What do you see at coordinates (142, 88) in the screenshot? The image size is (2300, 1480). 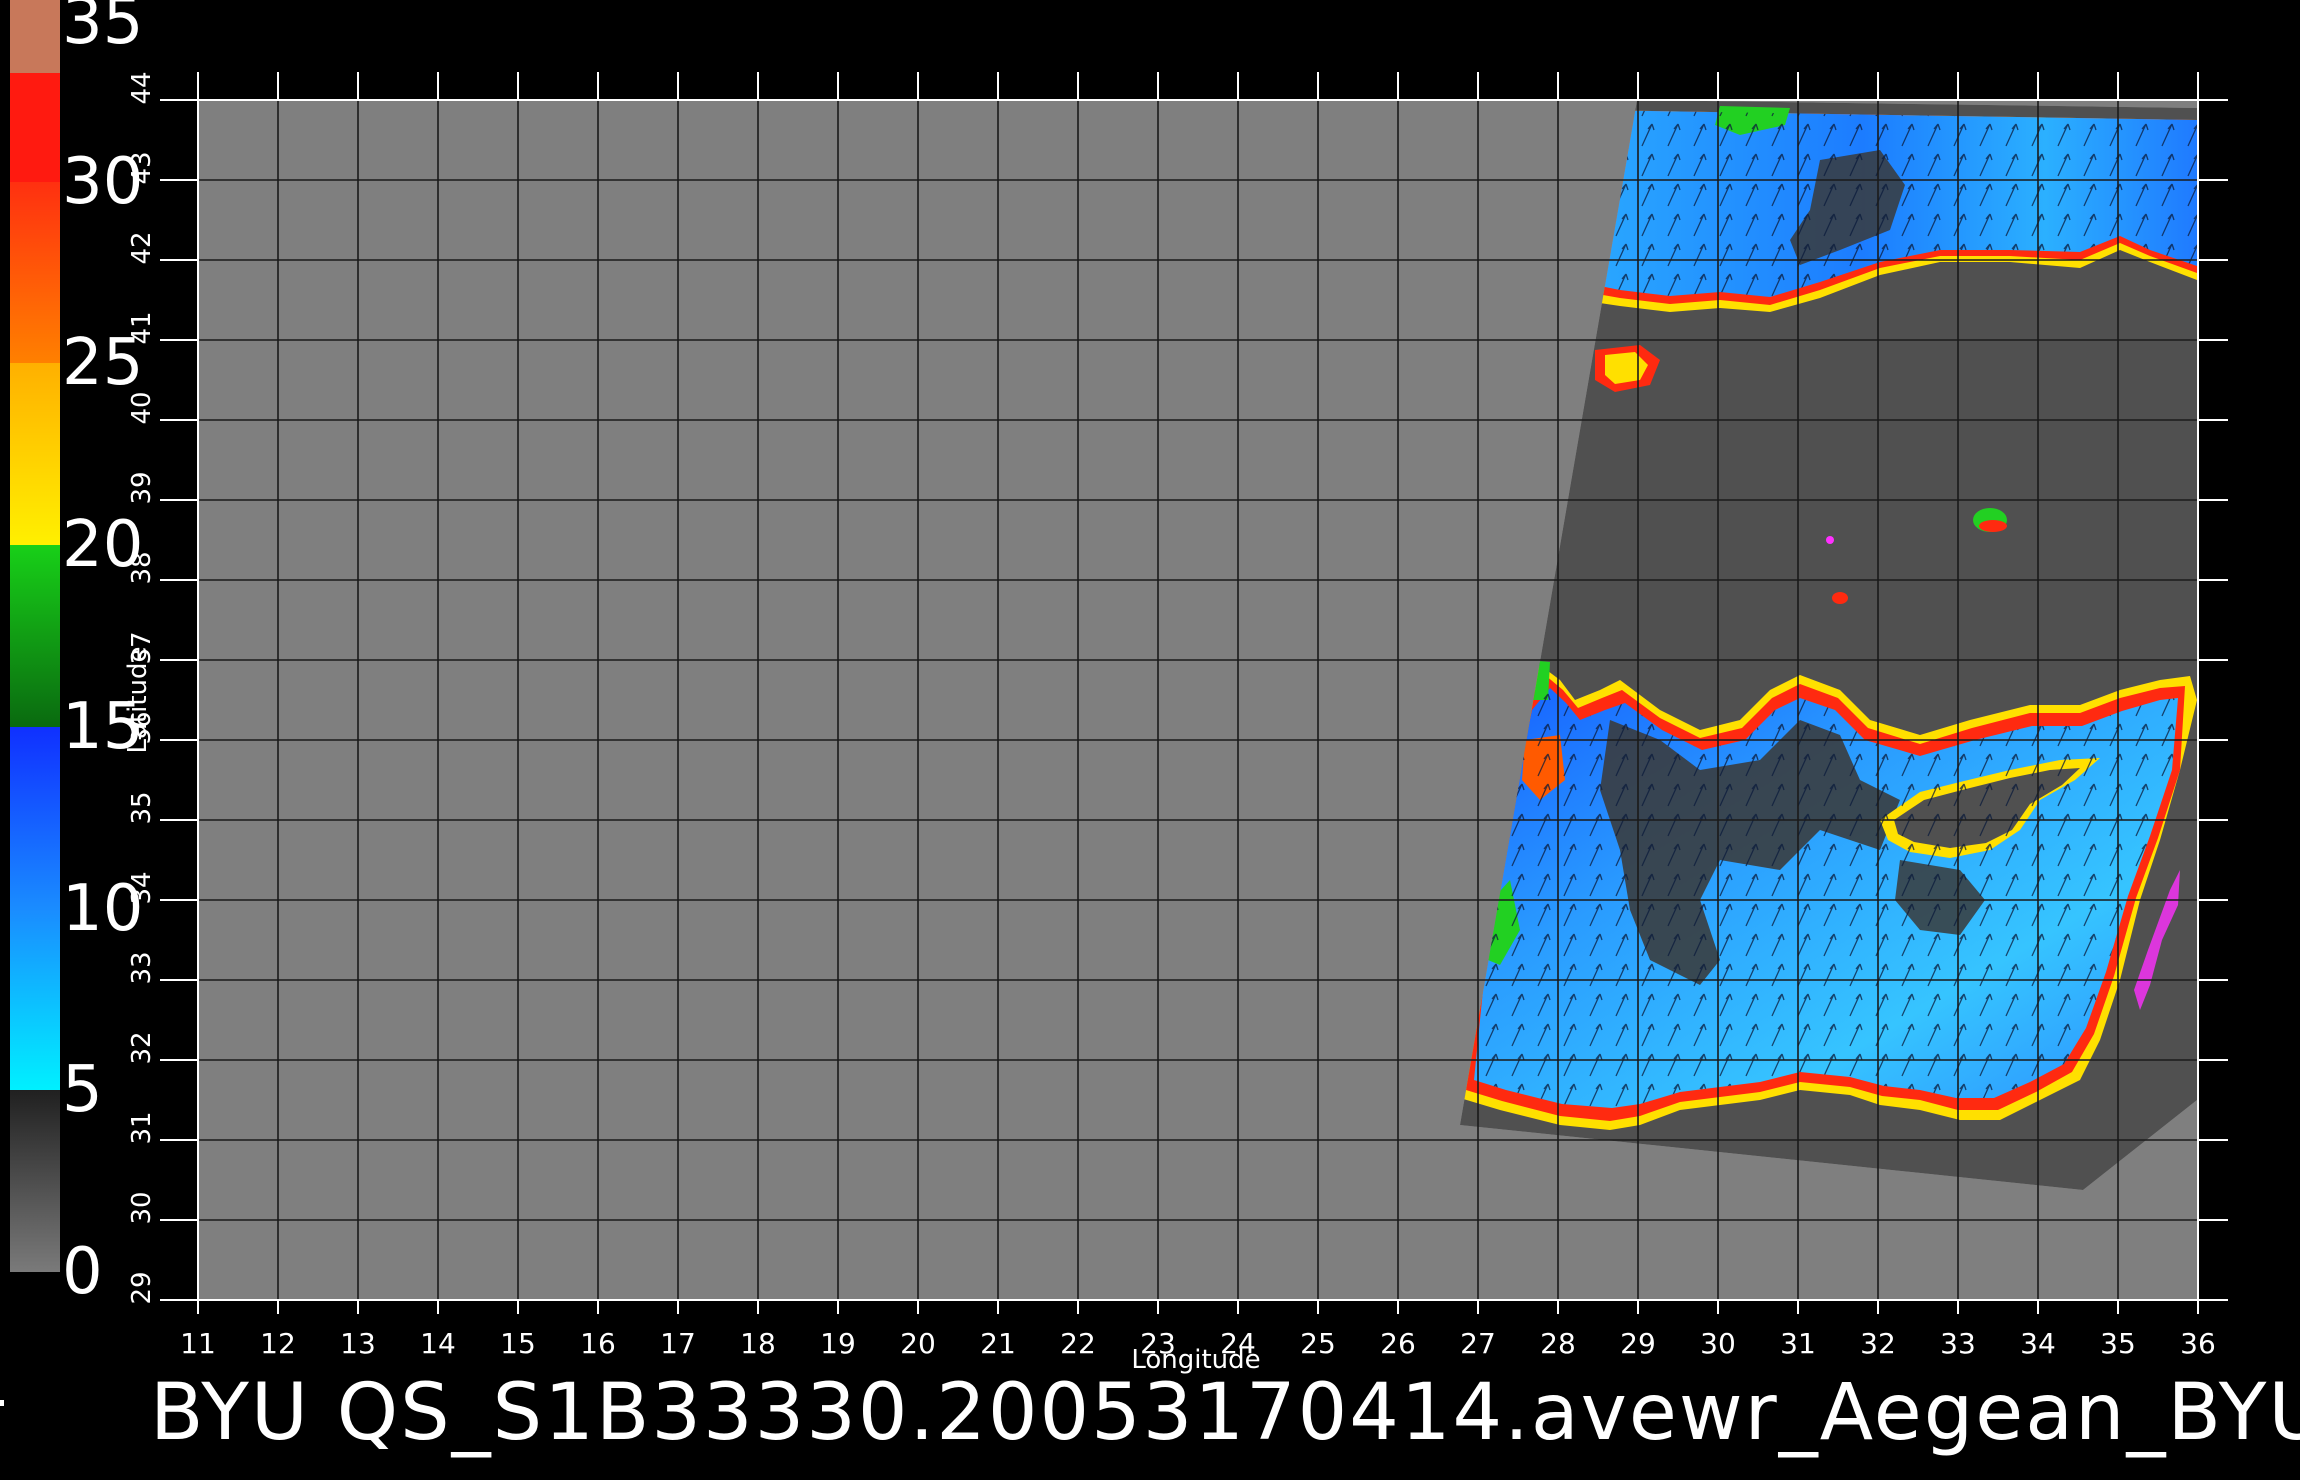 I see `latitude-tick-label: 44` at bounding box center [142, 88].